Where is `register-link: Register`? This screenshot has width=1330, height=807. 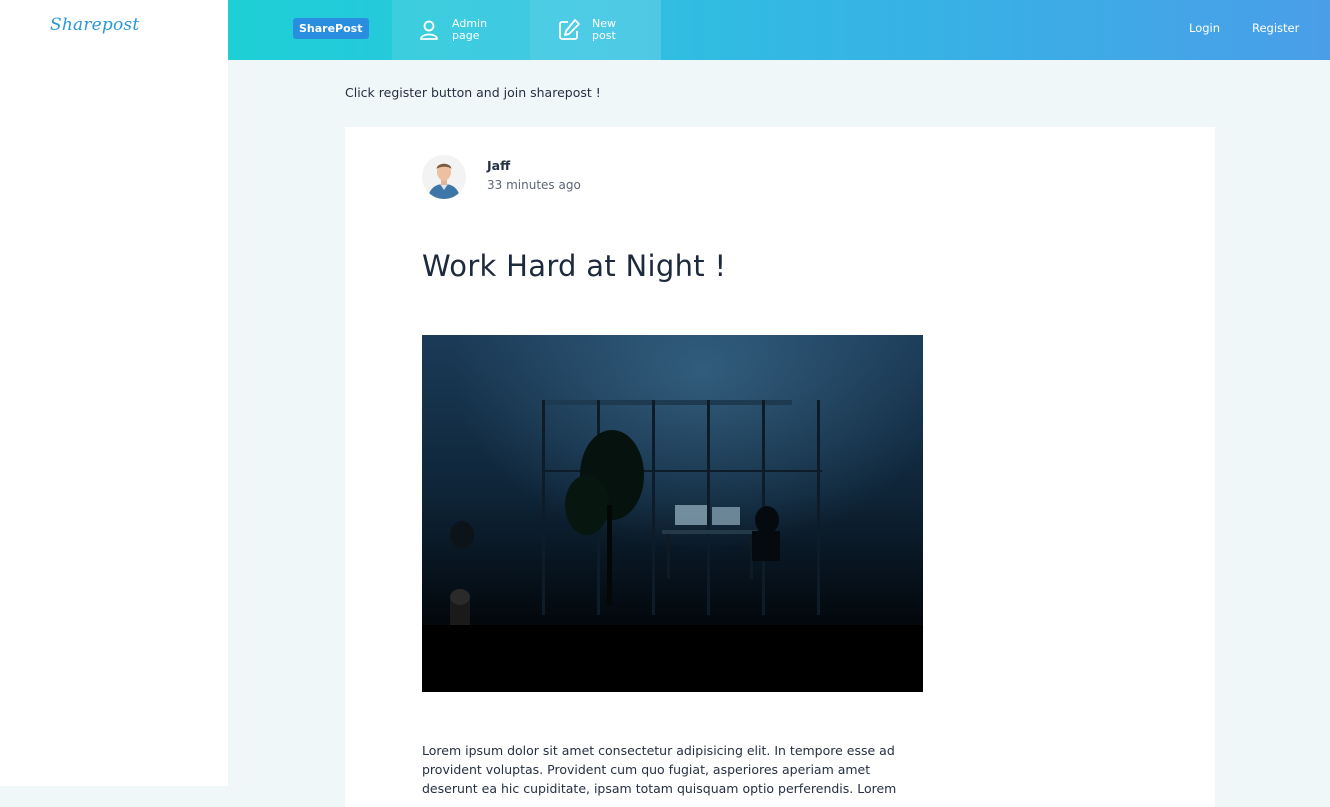
register-link: Register is located at coordinates (1275, 28).